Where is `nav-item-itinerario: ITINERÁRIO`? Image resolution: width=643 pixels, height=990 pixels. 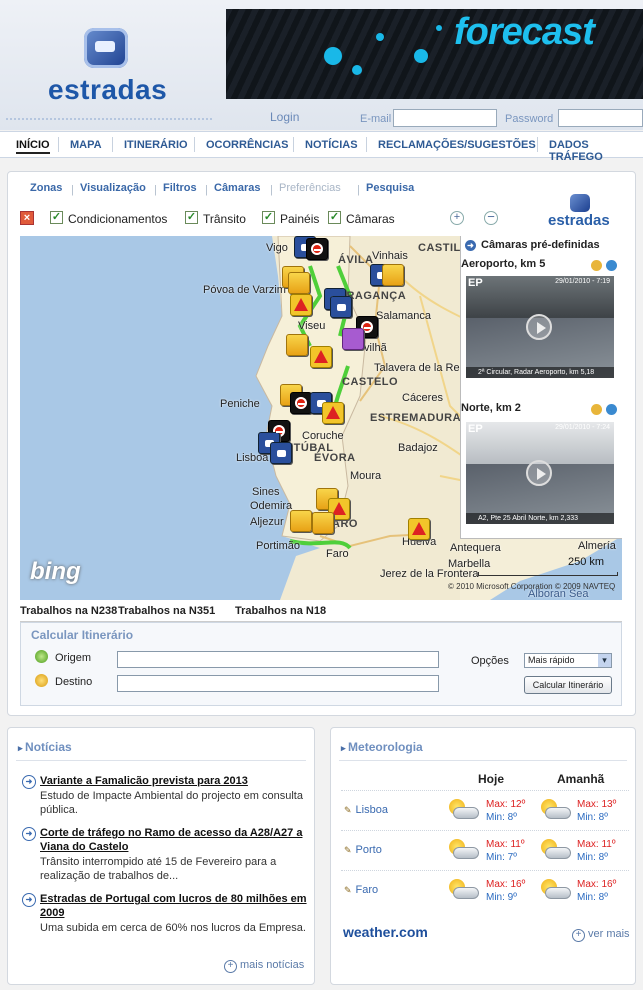 nav-item-itinerario: ITINERÁRIO is located at coordinates (156, 145).